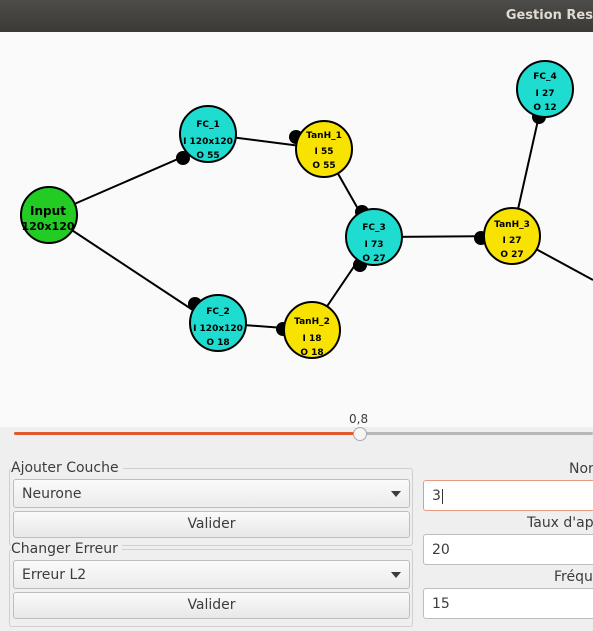 The width and height of the screenshot is (593, 631). What do you see at coordinates (211, 605) in the screenshot?
I see `change-error-button: Valider` at bounding box center [211, 605].